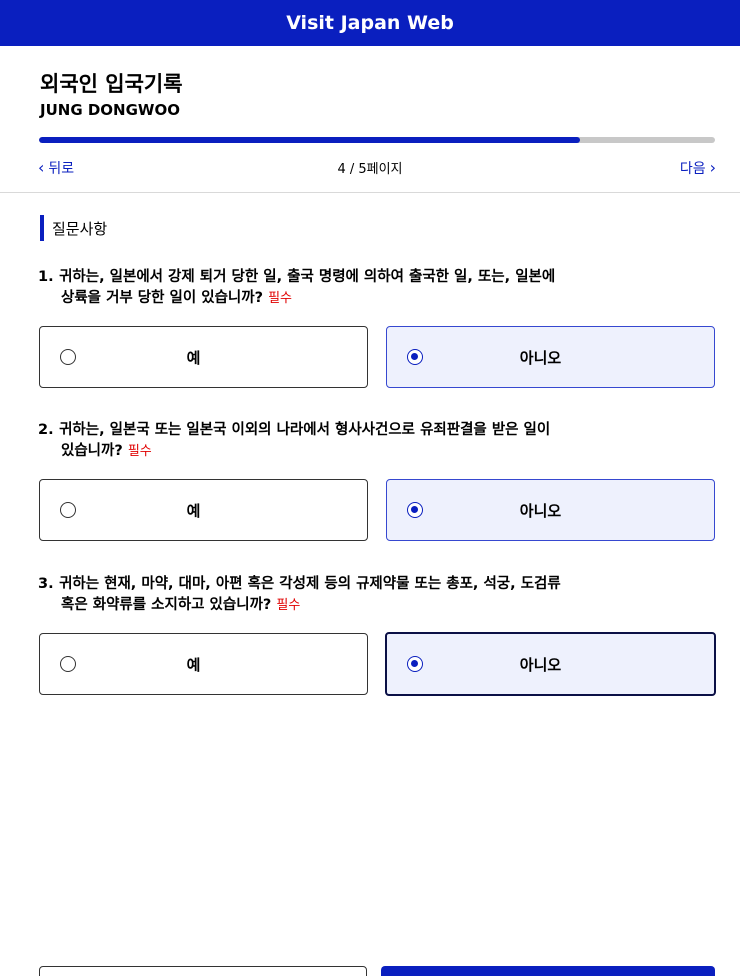 This screenshot has width=740, height=976. Describe the element at coordinates (692, 169) in the screenshot. I see `next-label: 다음` at that location.